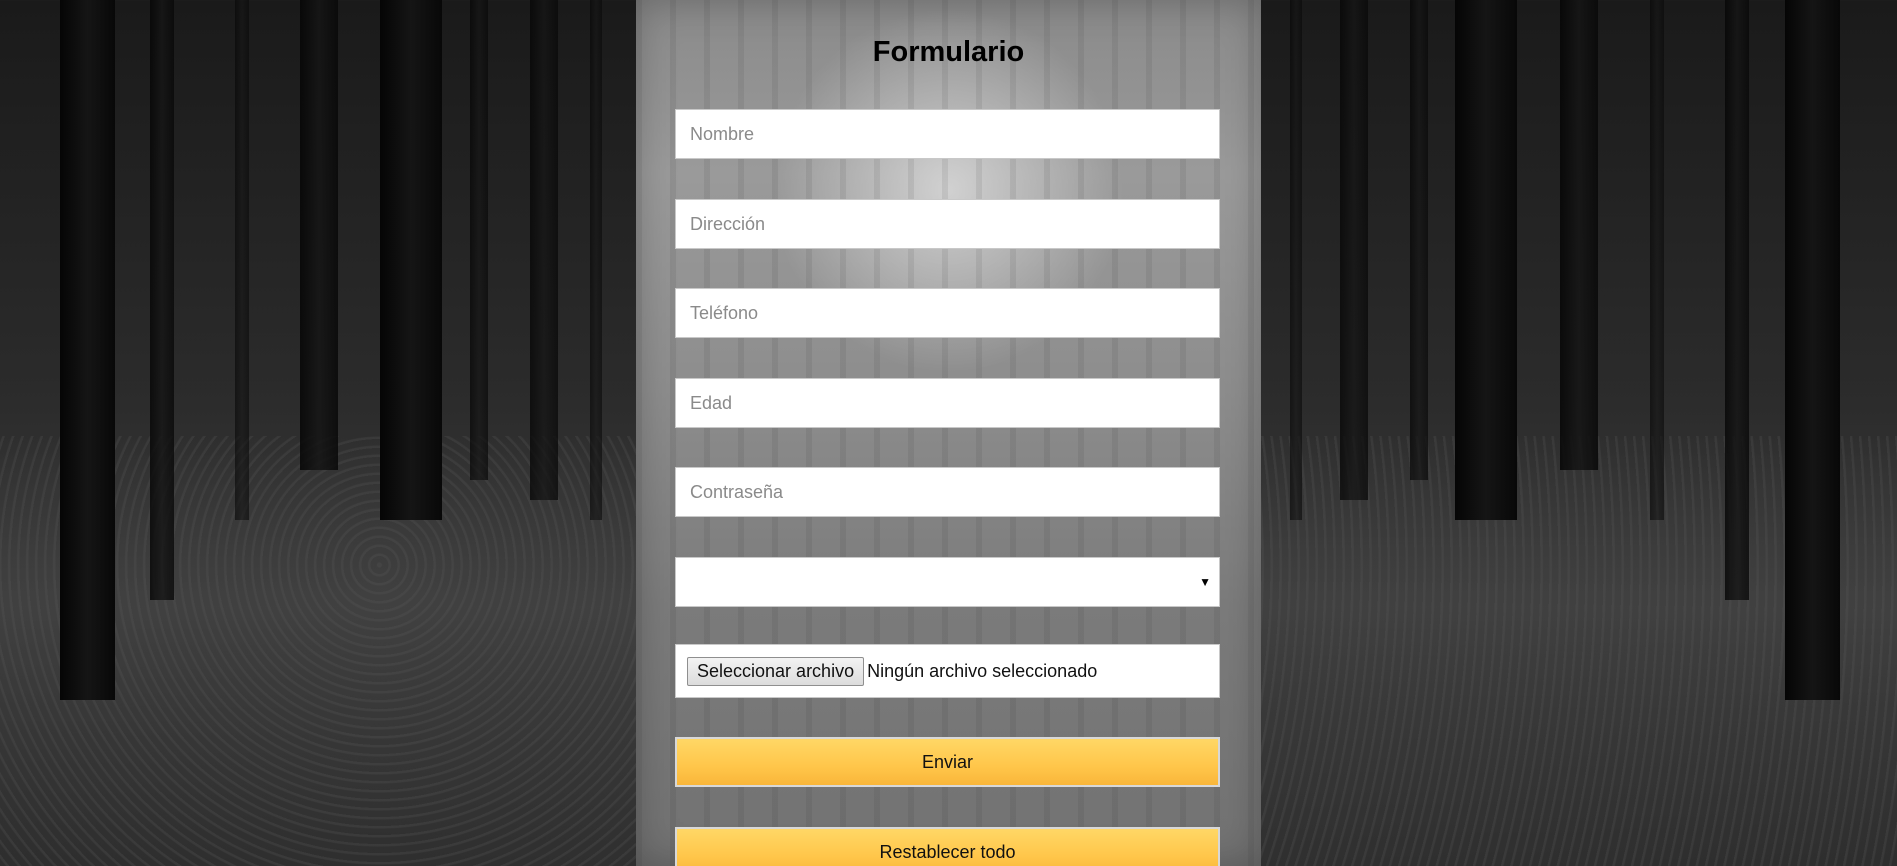 The image size is (1897, 866). What do you see at coordinates (947, 492) in the screenshot?
I see `contrasena-input` at bounding box center [947, 492].